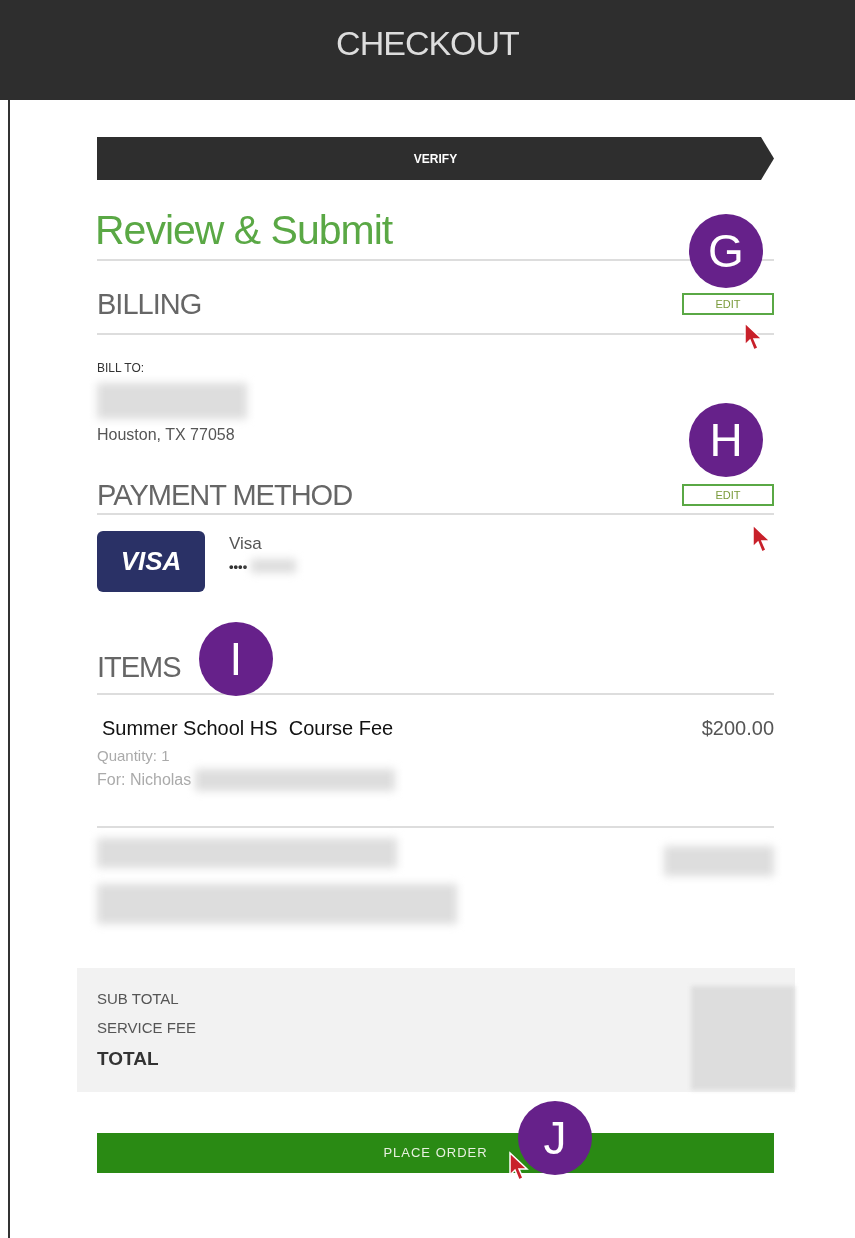 Image resolution: width=855 pixels, height=1238 pixels. I want to click on page-header-title: CHECKOUT, so click(427, 43).